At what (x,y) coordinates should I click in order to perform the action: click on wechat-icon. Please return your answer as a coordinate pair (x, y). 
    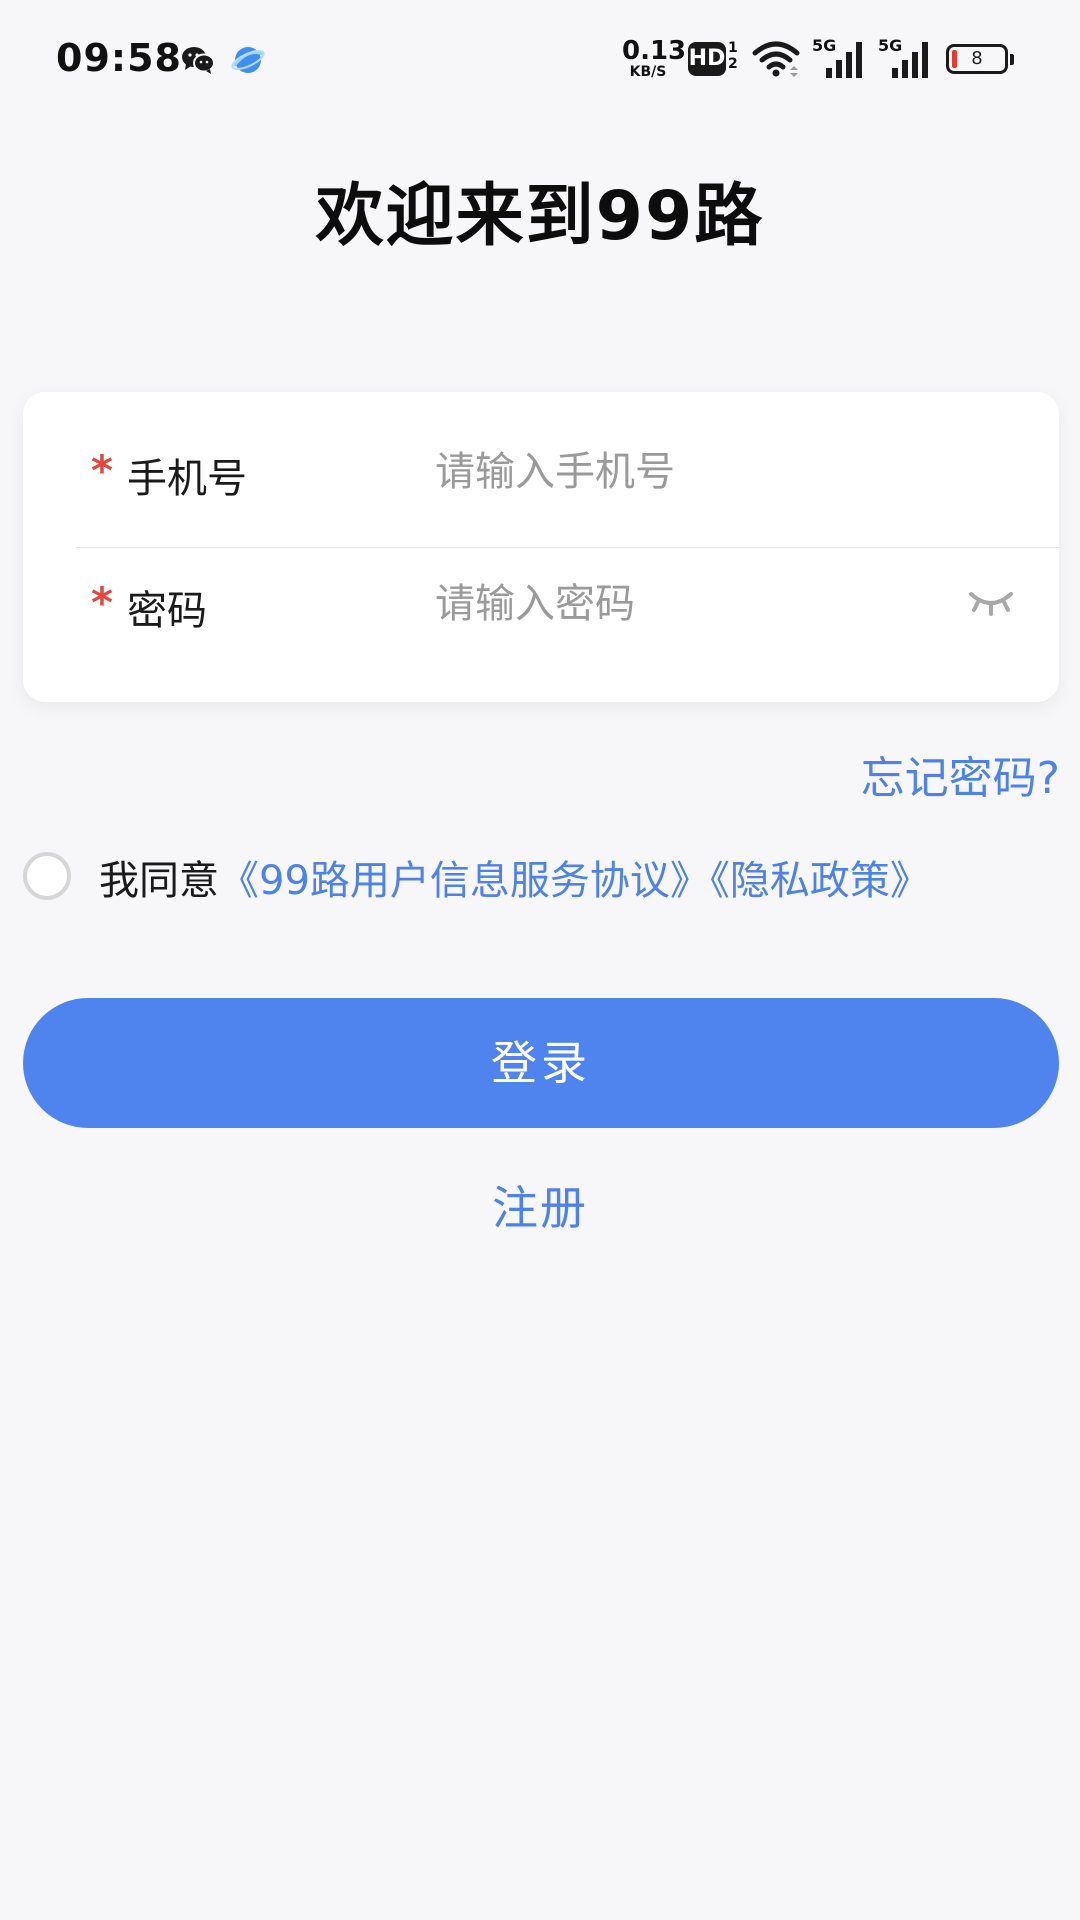
    Looking at the image, I should click on (198, 60).